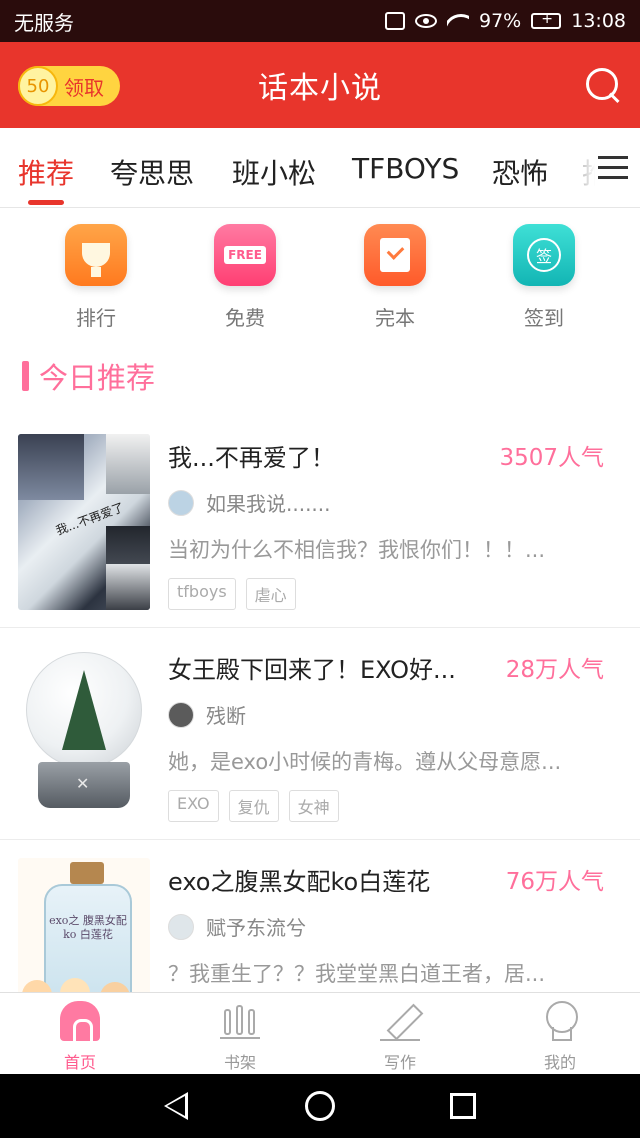 The image size is (640, 1138). I want to click on quick-link-completed: 完本, so click(395, 277).